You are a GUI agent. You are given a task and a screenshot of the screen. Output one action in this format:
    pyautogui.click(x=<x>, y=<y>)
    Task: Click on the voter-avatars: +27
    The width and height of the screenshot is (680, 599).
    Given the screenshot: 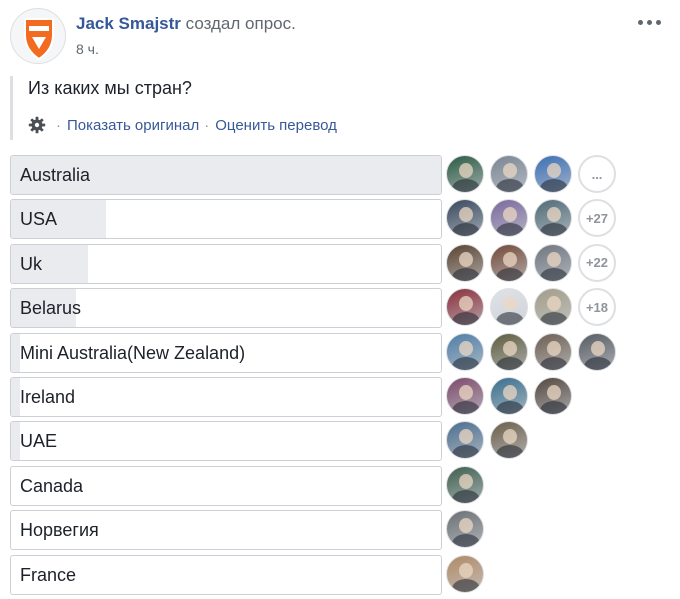 What is the action you would take?
    pyautogui.click(x=534, y=219)
    